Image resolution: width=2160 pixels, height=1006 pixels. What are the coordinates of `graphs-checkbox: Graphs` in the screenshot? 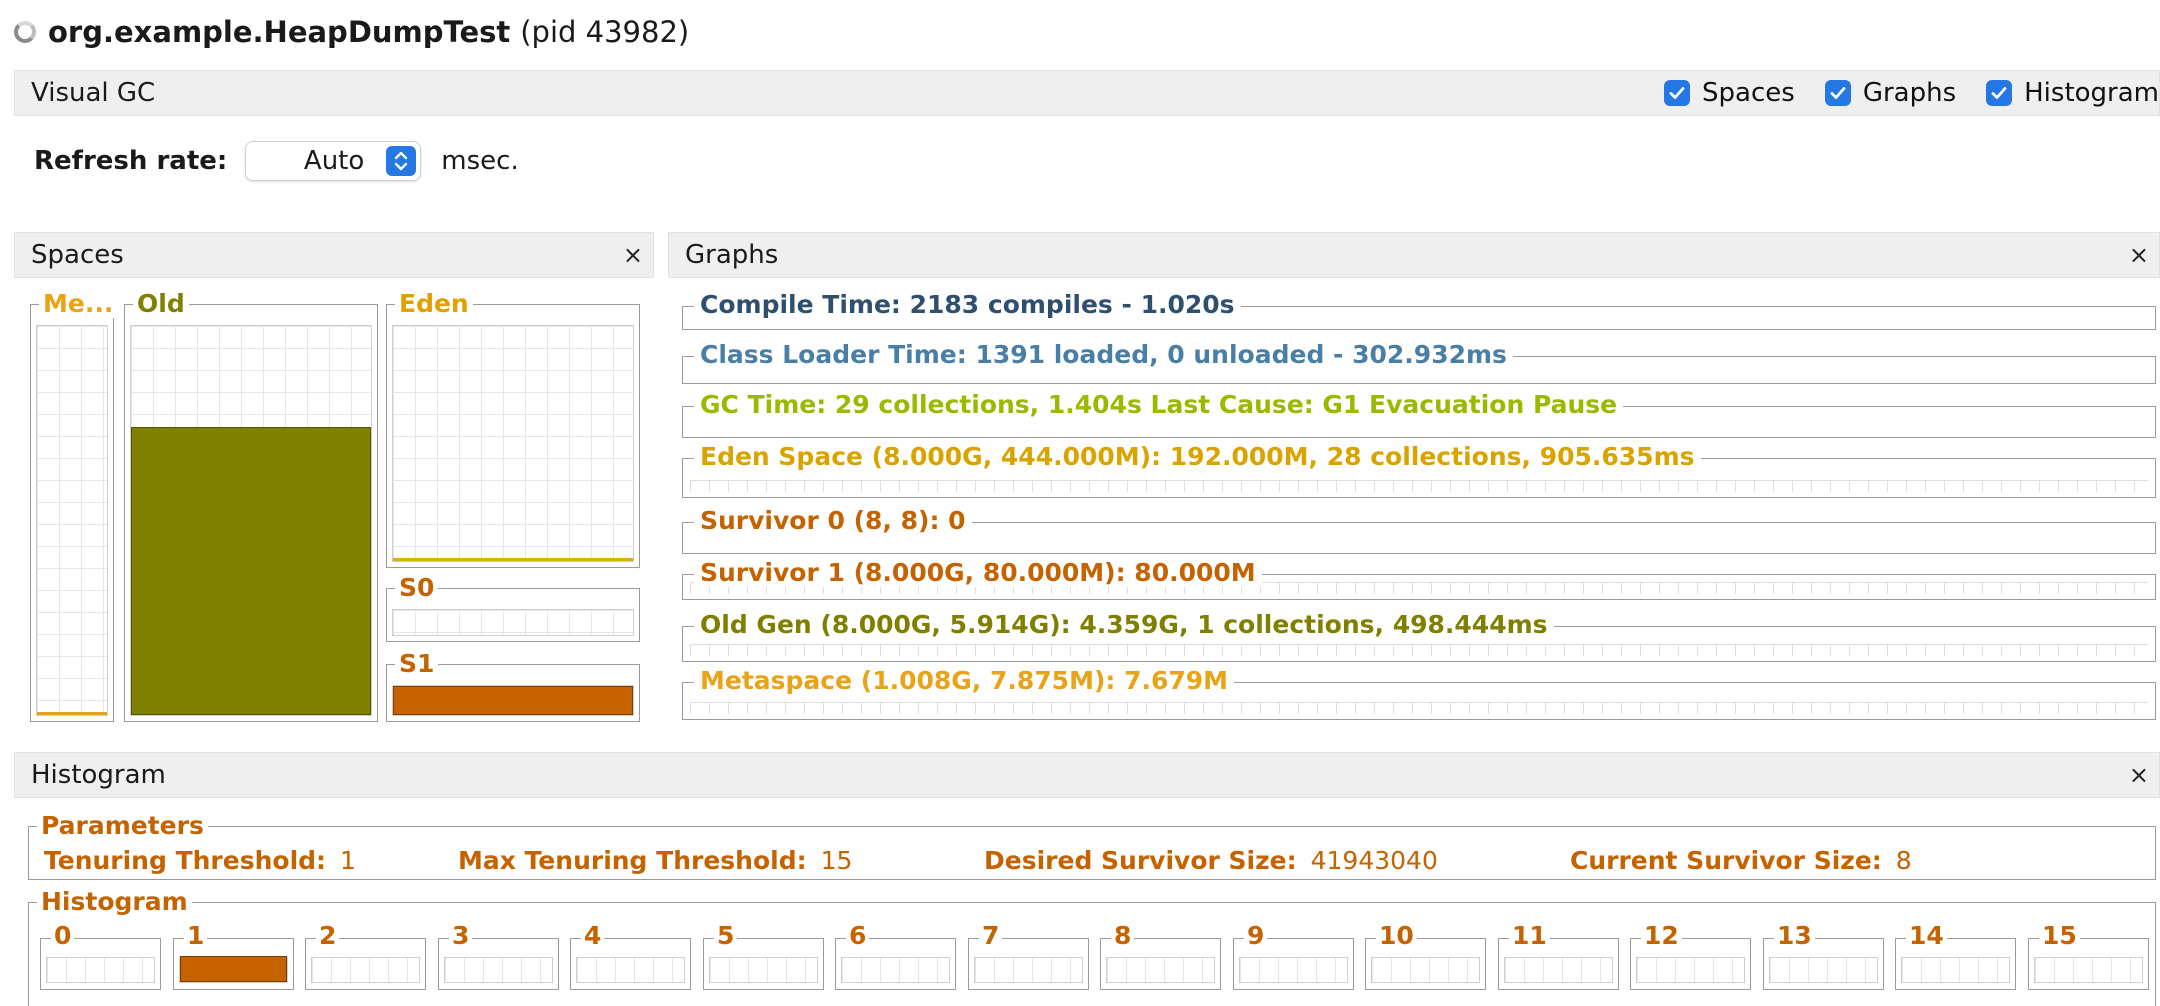 It's located at (1890, 93).